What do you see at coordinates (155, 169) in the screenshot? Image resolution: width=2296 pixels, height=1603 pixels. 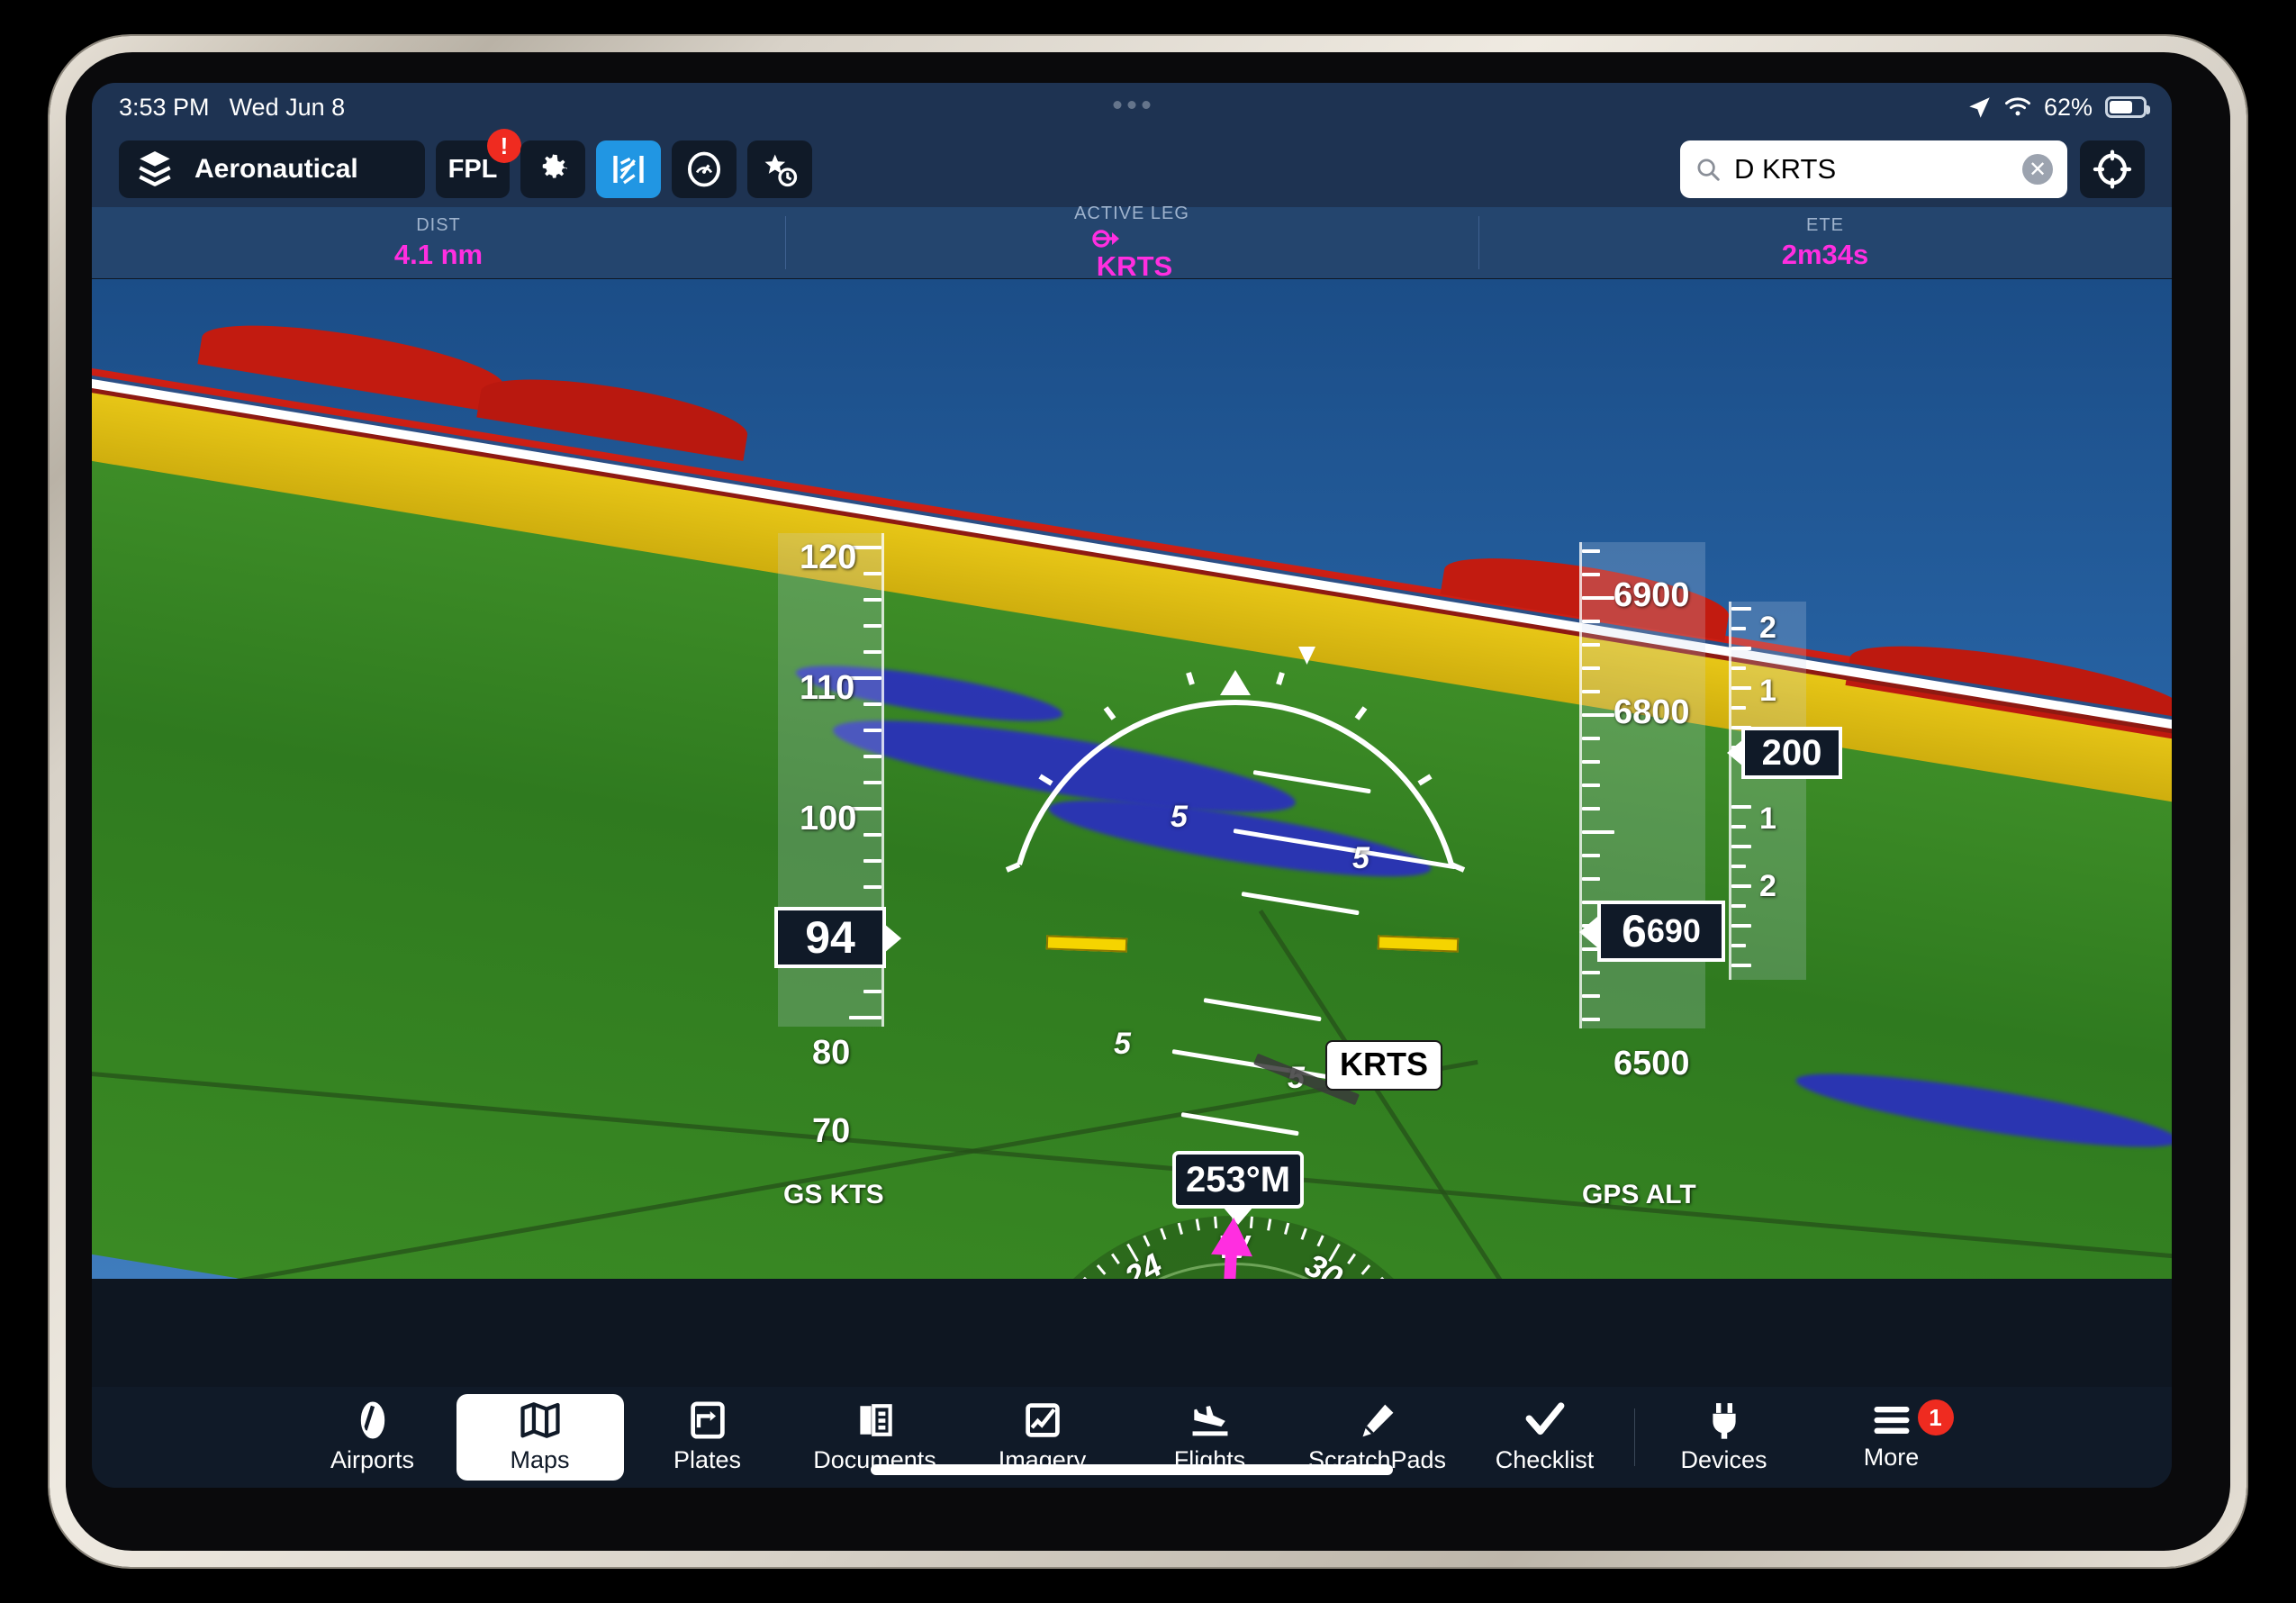 I see `layers-icon` at bounding box center [155, 169].